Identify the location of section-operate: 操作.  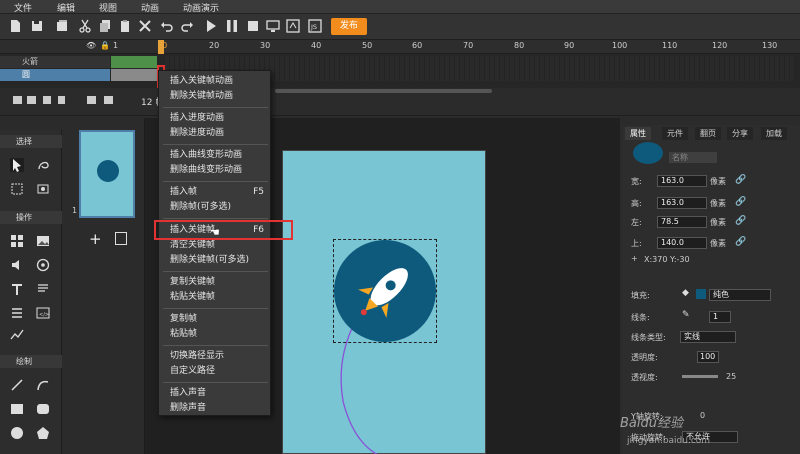
(31, 217).